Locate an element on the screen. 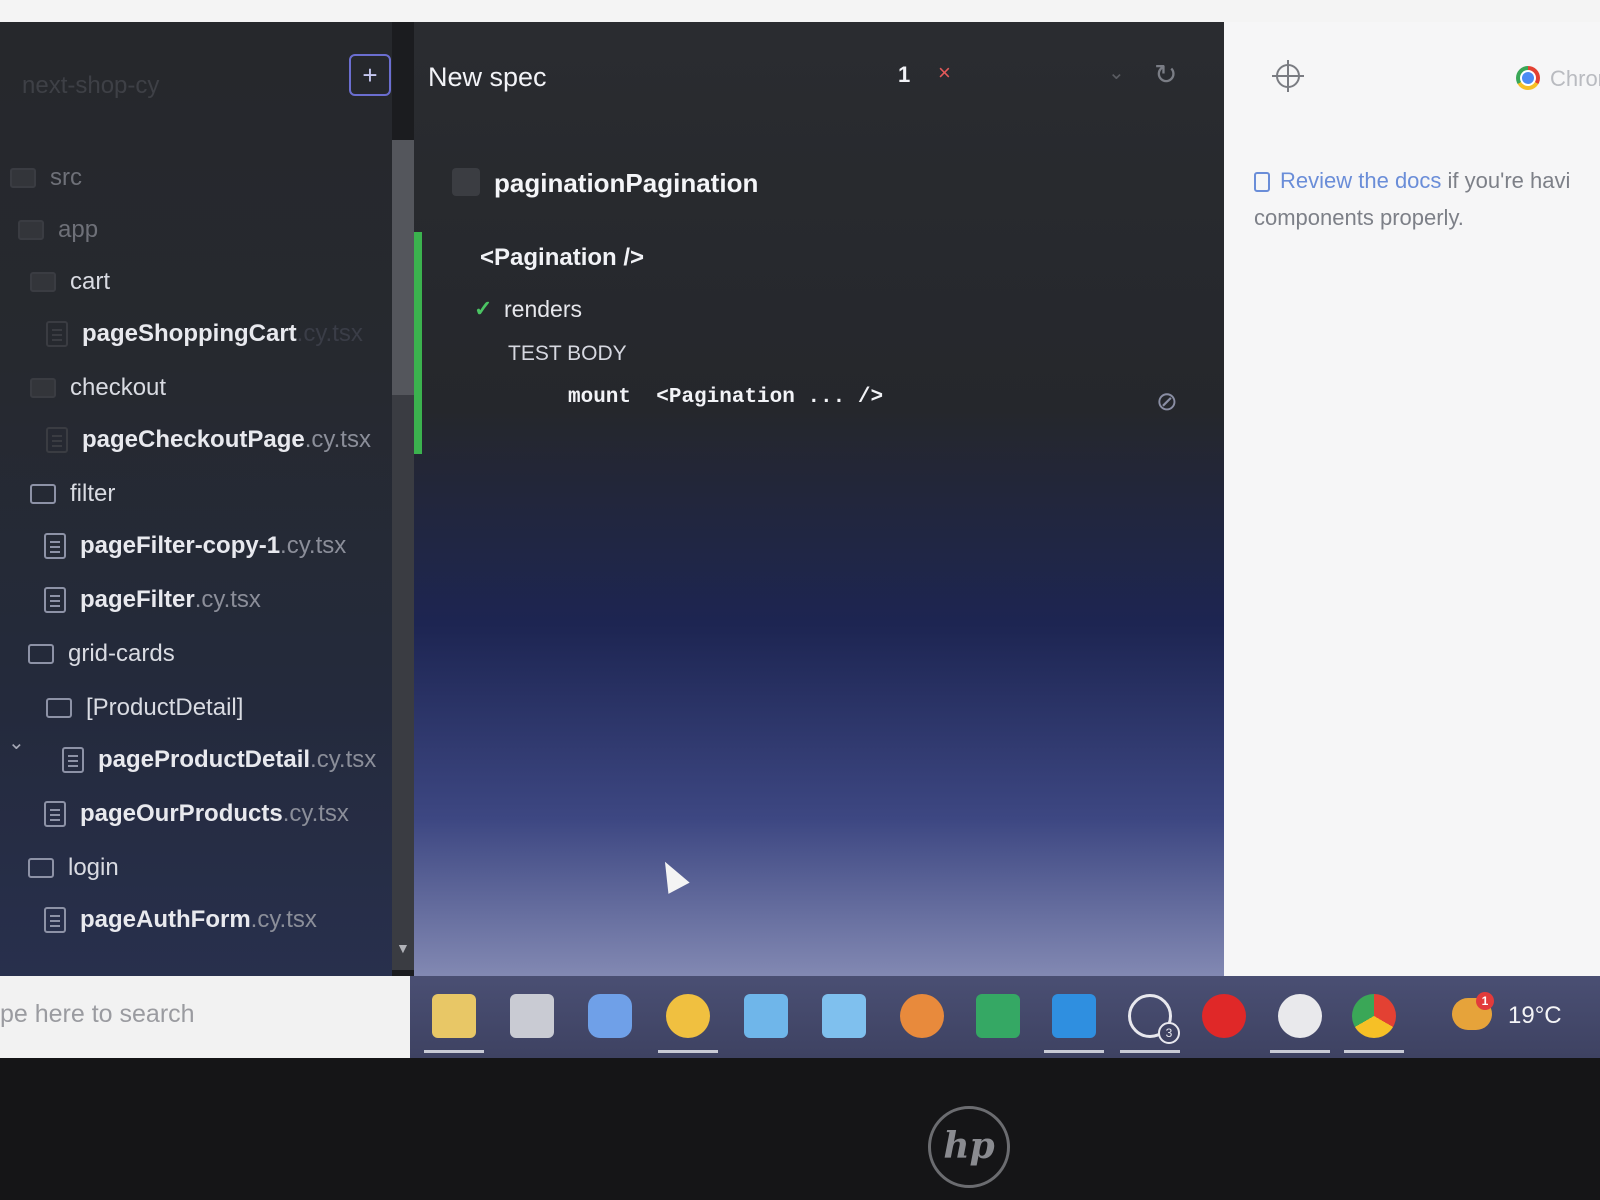  file-explorer-icon is located at coordinates (454, 1016).